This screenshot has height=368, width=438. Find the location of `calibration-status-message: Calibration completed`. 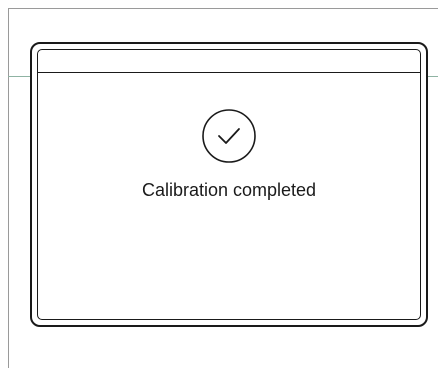

calibration-status-message: Calibration completed is located at coordinates (229, 190).